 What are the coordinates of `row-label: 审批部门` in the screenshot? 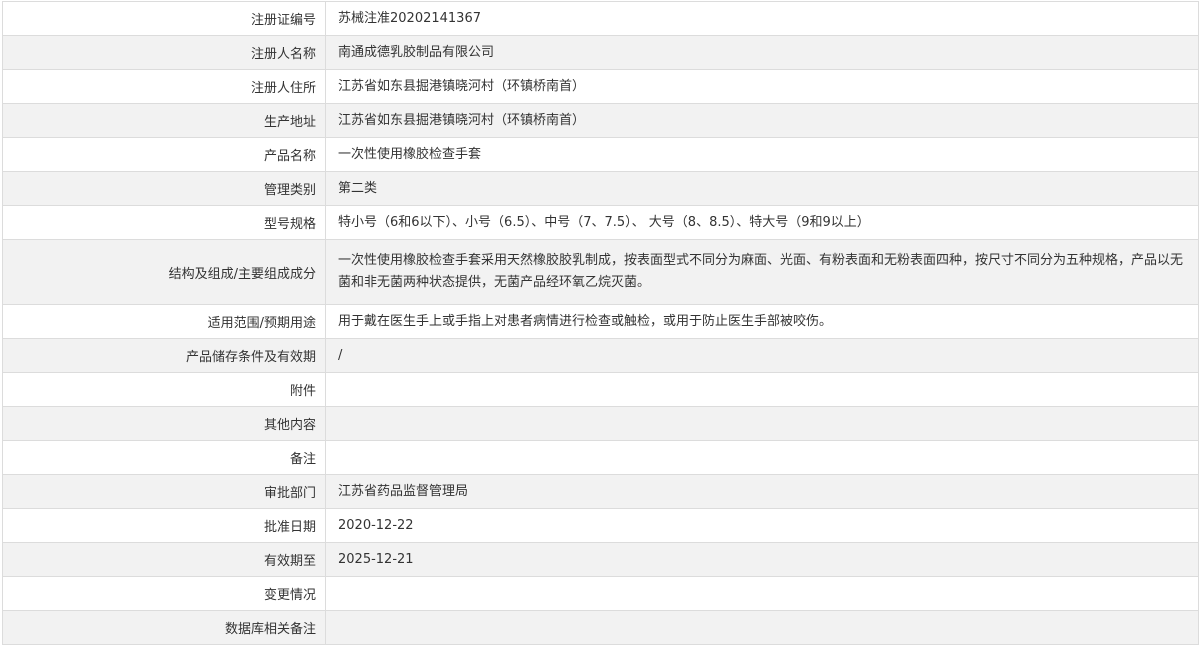 It's located at (164, 491).